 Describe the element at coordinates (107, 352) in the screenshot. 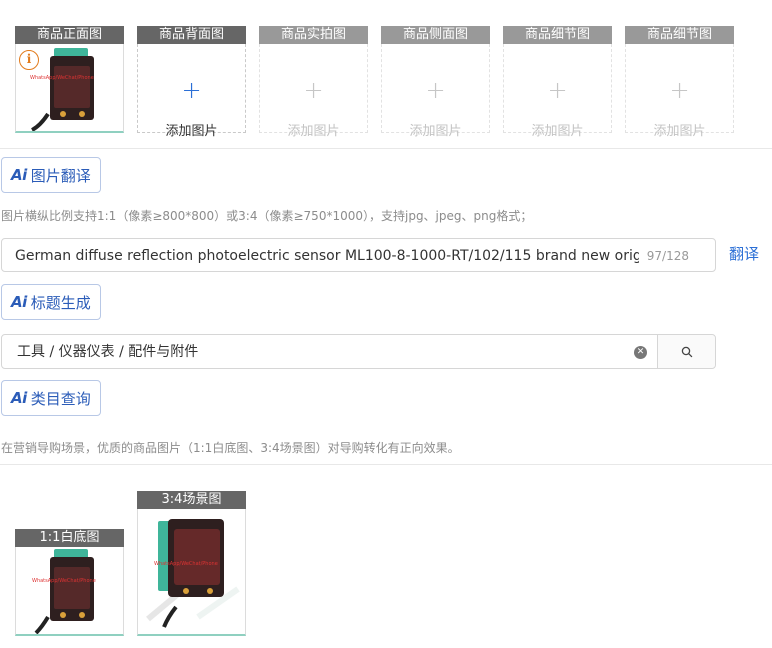

I see `category-path-value: 工具 / 仪器仪表 / 配件与附件` at that location.